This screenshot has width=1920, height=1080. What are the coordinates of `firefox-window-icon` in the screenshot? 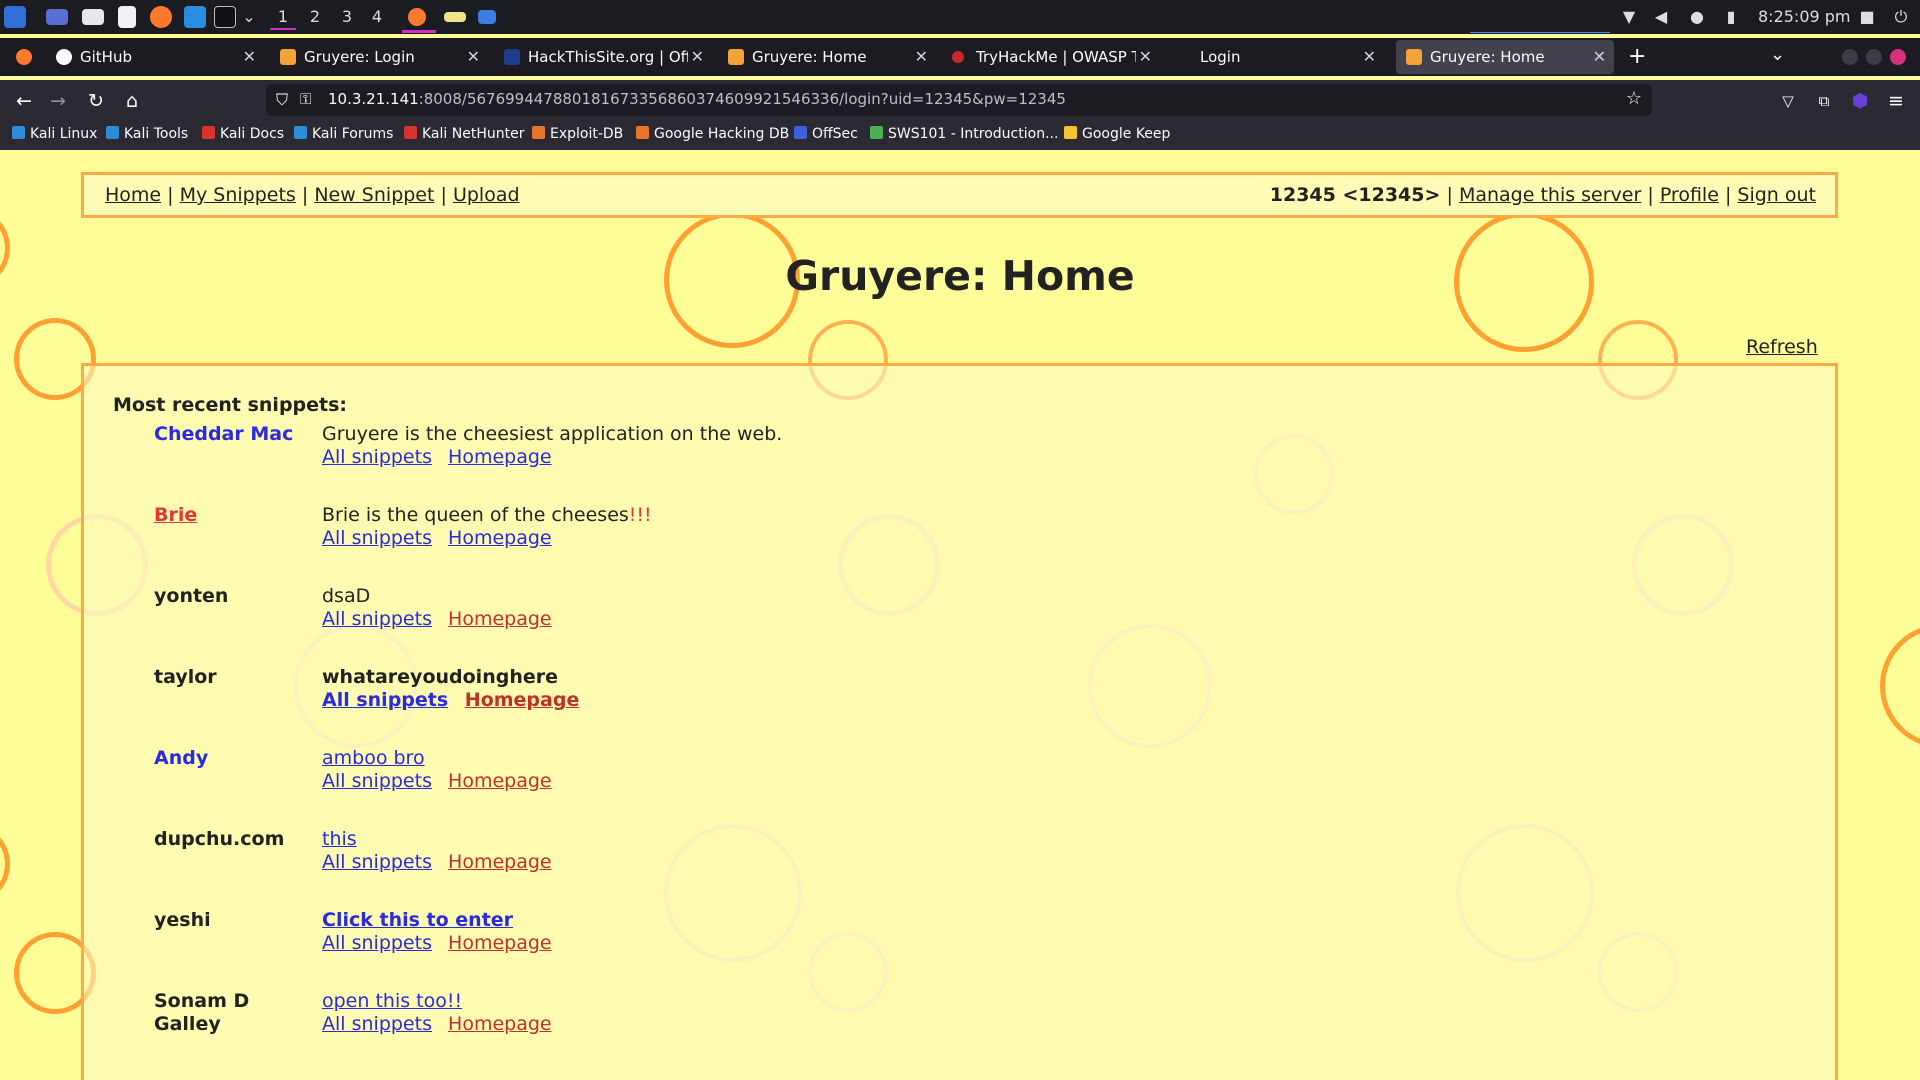 It's located at (417, 17).